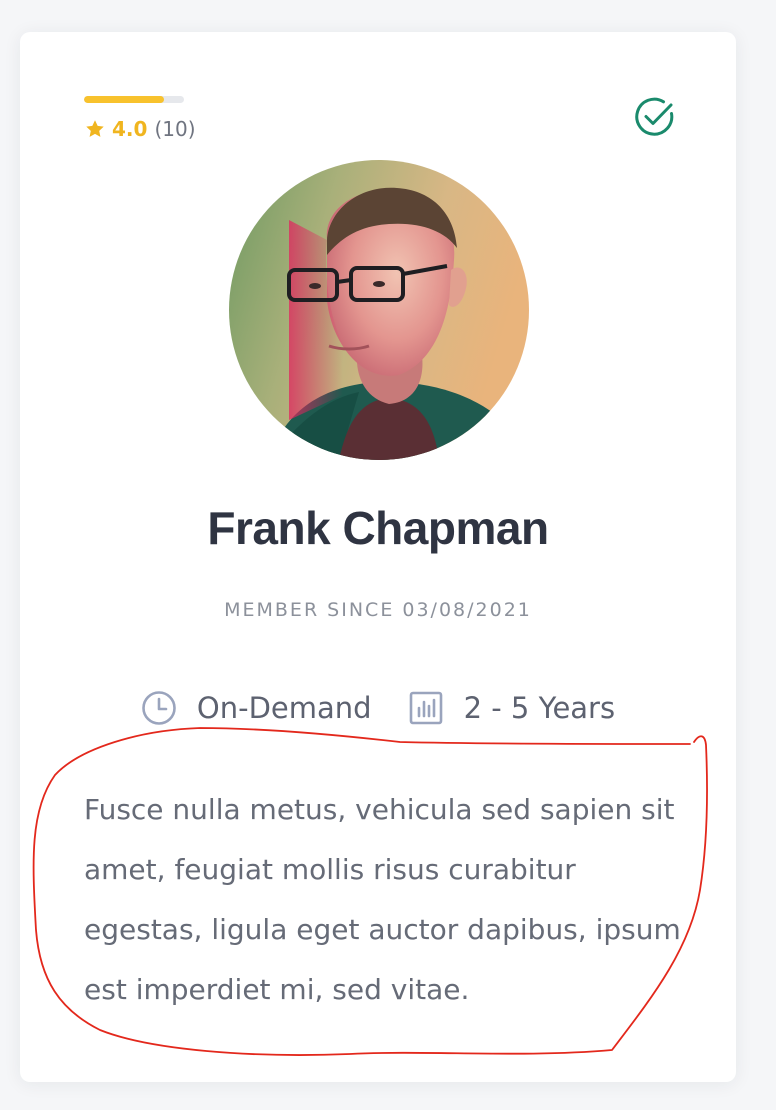 This screenshot has height=1110, width=776. Describe the element at coordinates (378, 708) in the screenshot. I see `profile-meta: On-Demand 2 - 5 Years` at that location.